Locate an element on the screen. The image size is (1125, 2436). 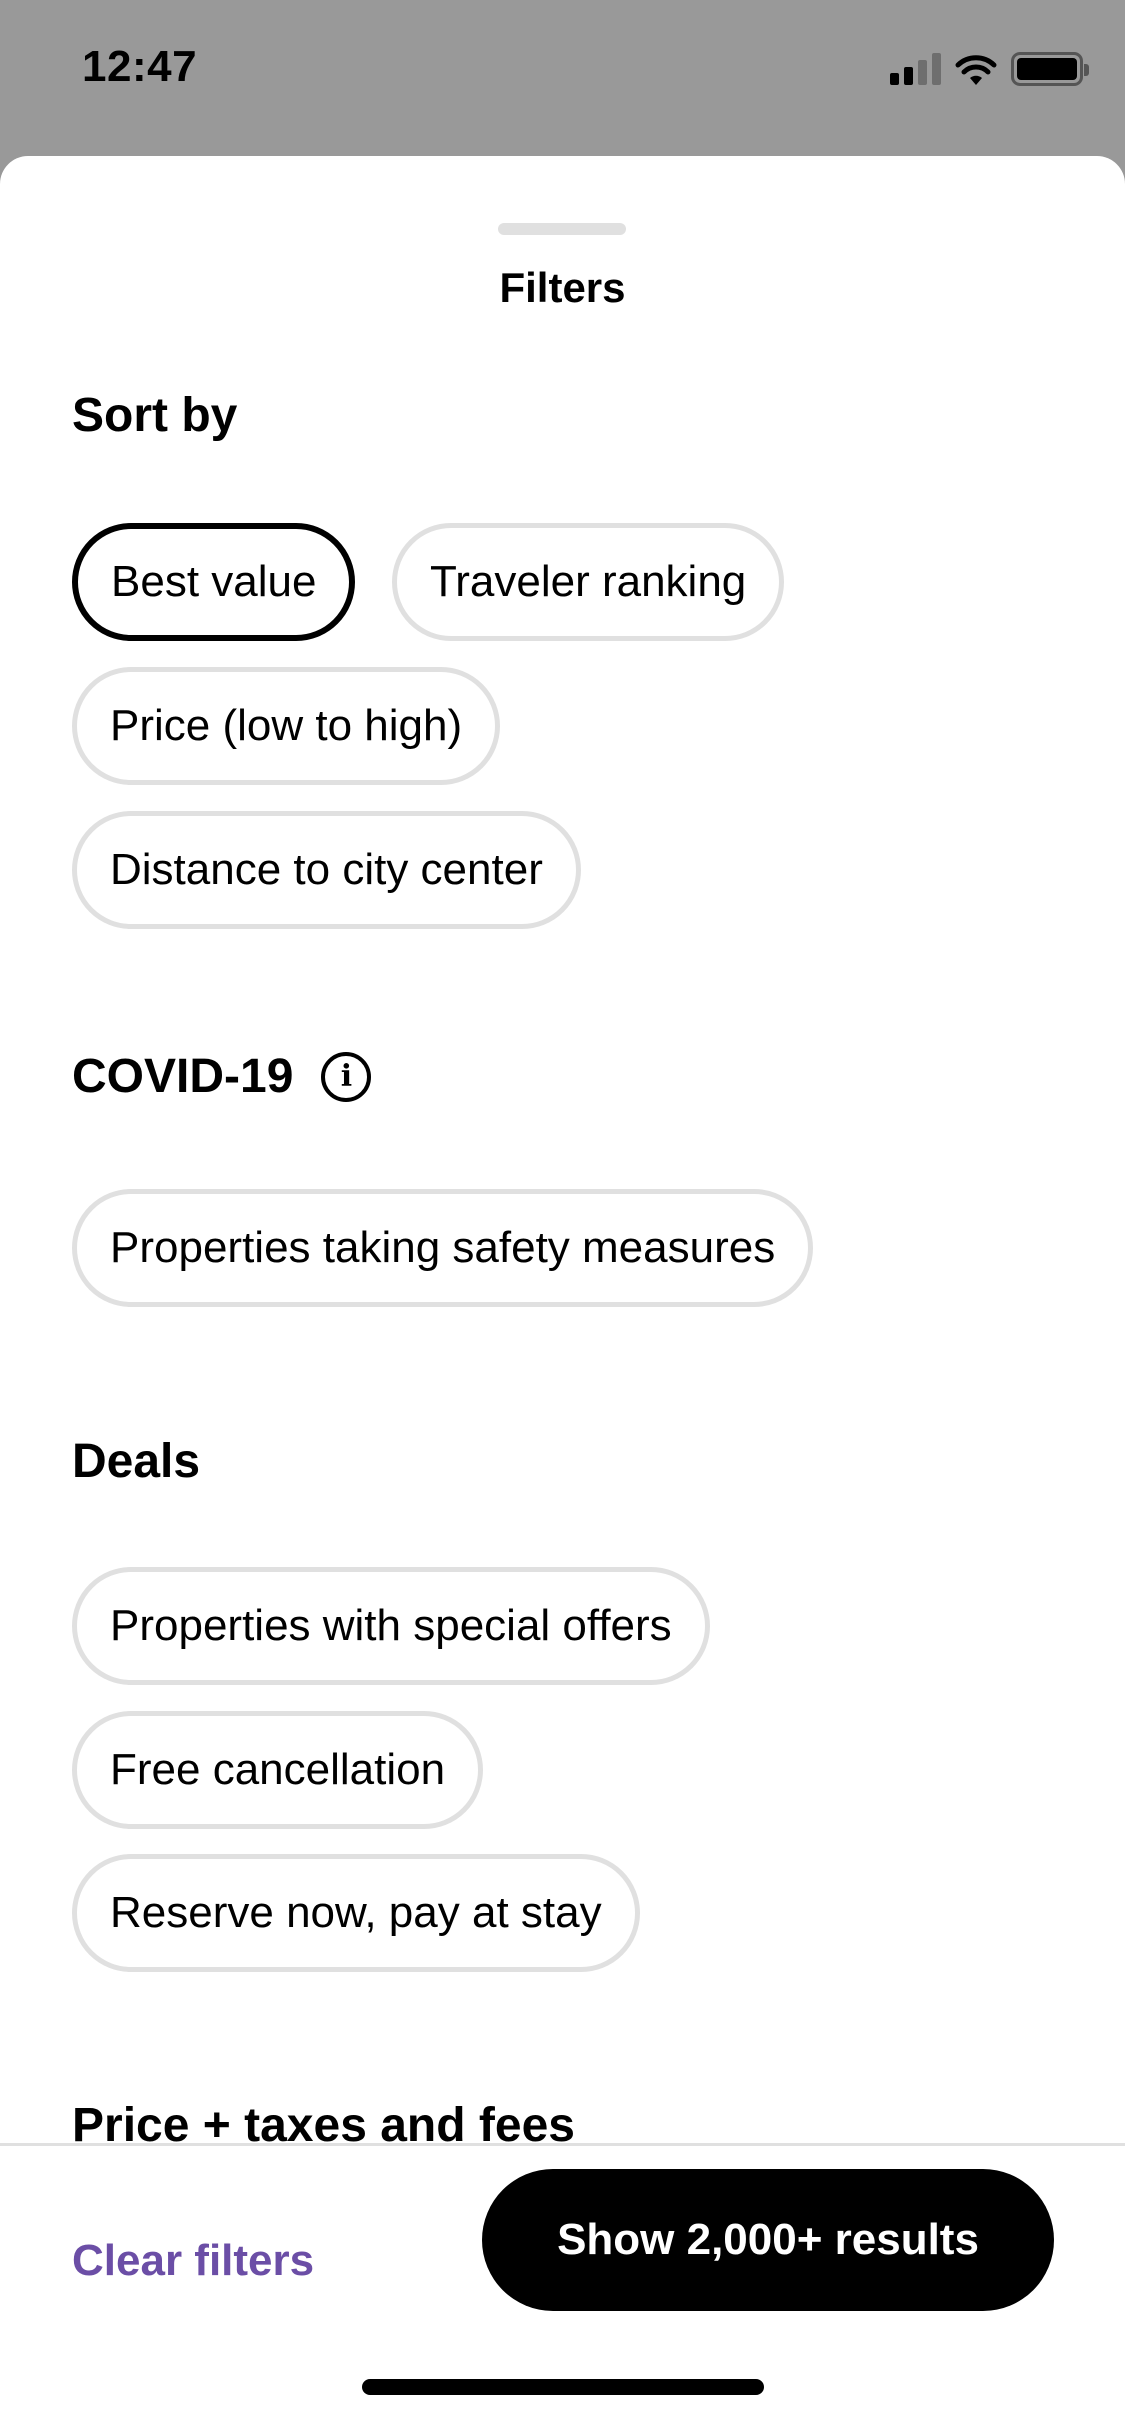
chip-distance-to-city-center: Distance to city center is located at coordinates (326, 870).